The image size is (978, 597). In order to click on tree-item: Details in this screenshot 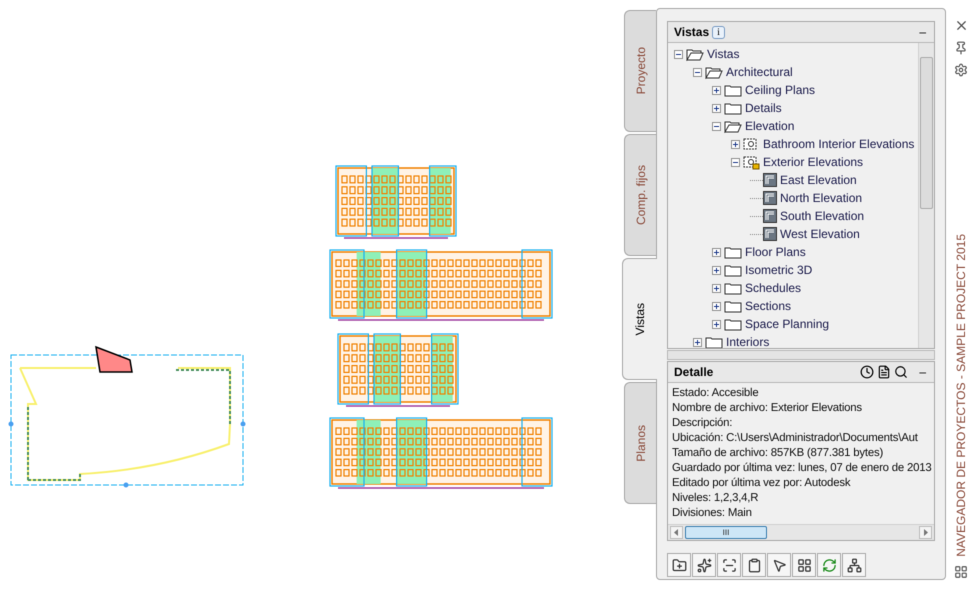, I will do `click(763, 108)`.